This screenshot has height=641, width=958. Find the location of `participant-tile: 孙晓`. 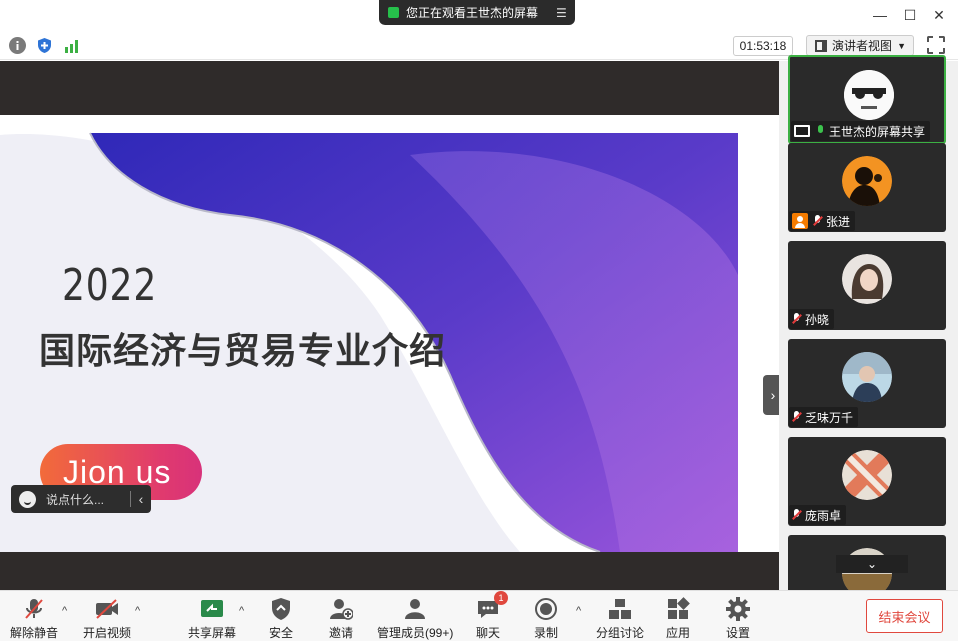

participant-tile: 孙晓 is located at coordinates (867, 285).